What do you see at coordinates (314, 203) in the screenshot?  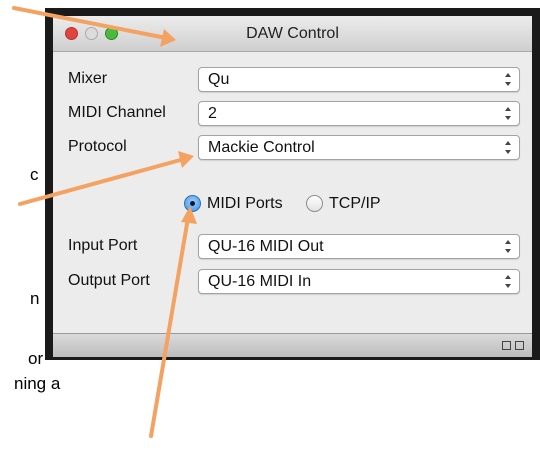 I see `tcp-ip-radio` at bounding box center [314, 203].